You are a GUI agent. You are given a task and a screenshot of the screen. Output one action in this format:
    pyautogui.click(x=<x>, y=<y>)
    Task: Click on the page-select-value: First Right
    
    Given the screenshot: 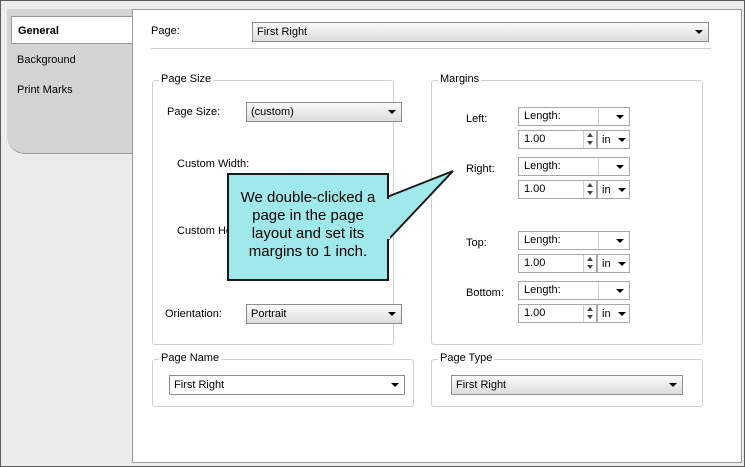 What is the action you would take?
    pyautogui.click(x=282, y=32)
    